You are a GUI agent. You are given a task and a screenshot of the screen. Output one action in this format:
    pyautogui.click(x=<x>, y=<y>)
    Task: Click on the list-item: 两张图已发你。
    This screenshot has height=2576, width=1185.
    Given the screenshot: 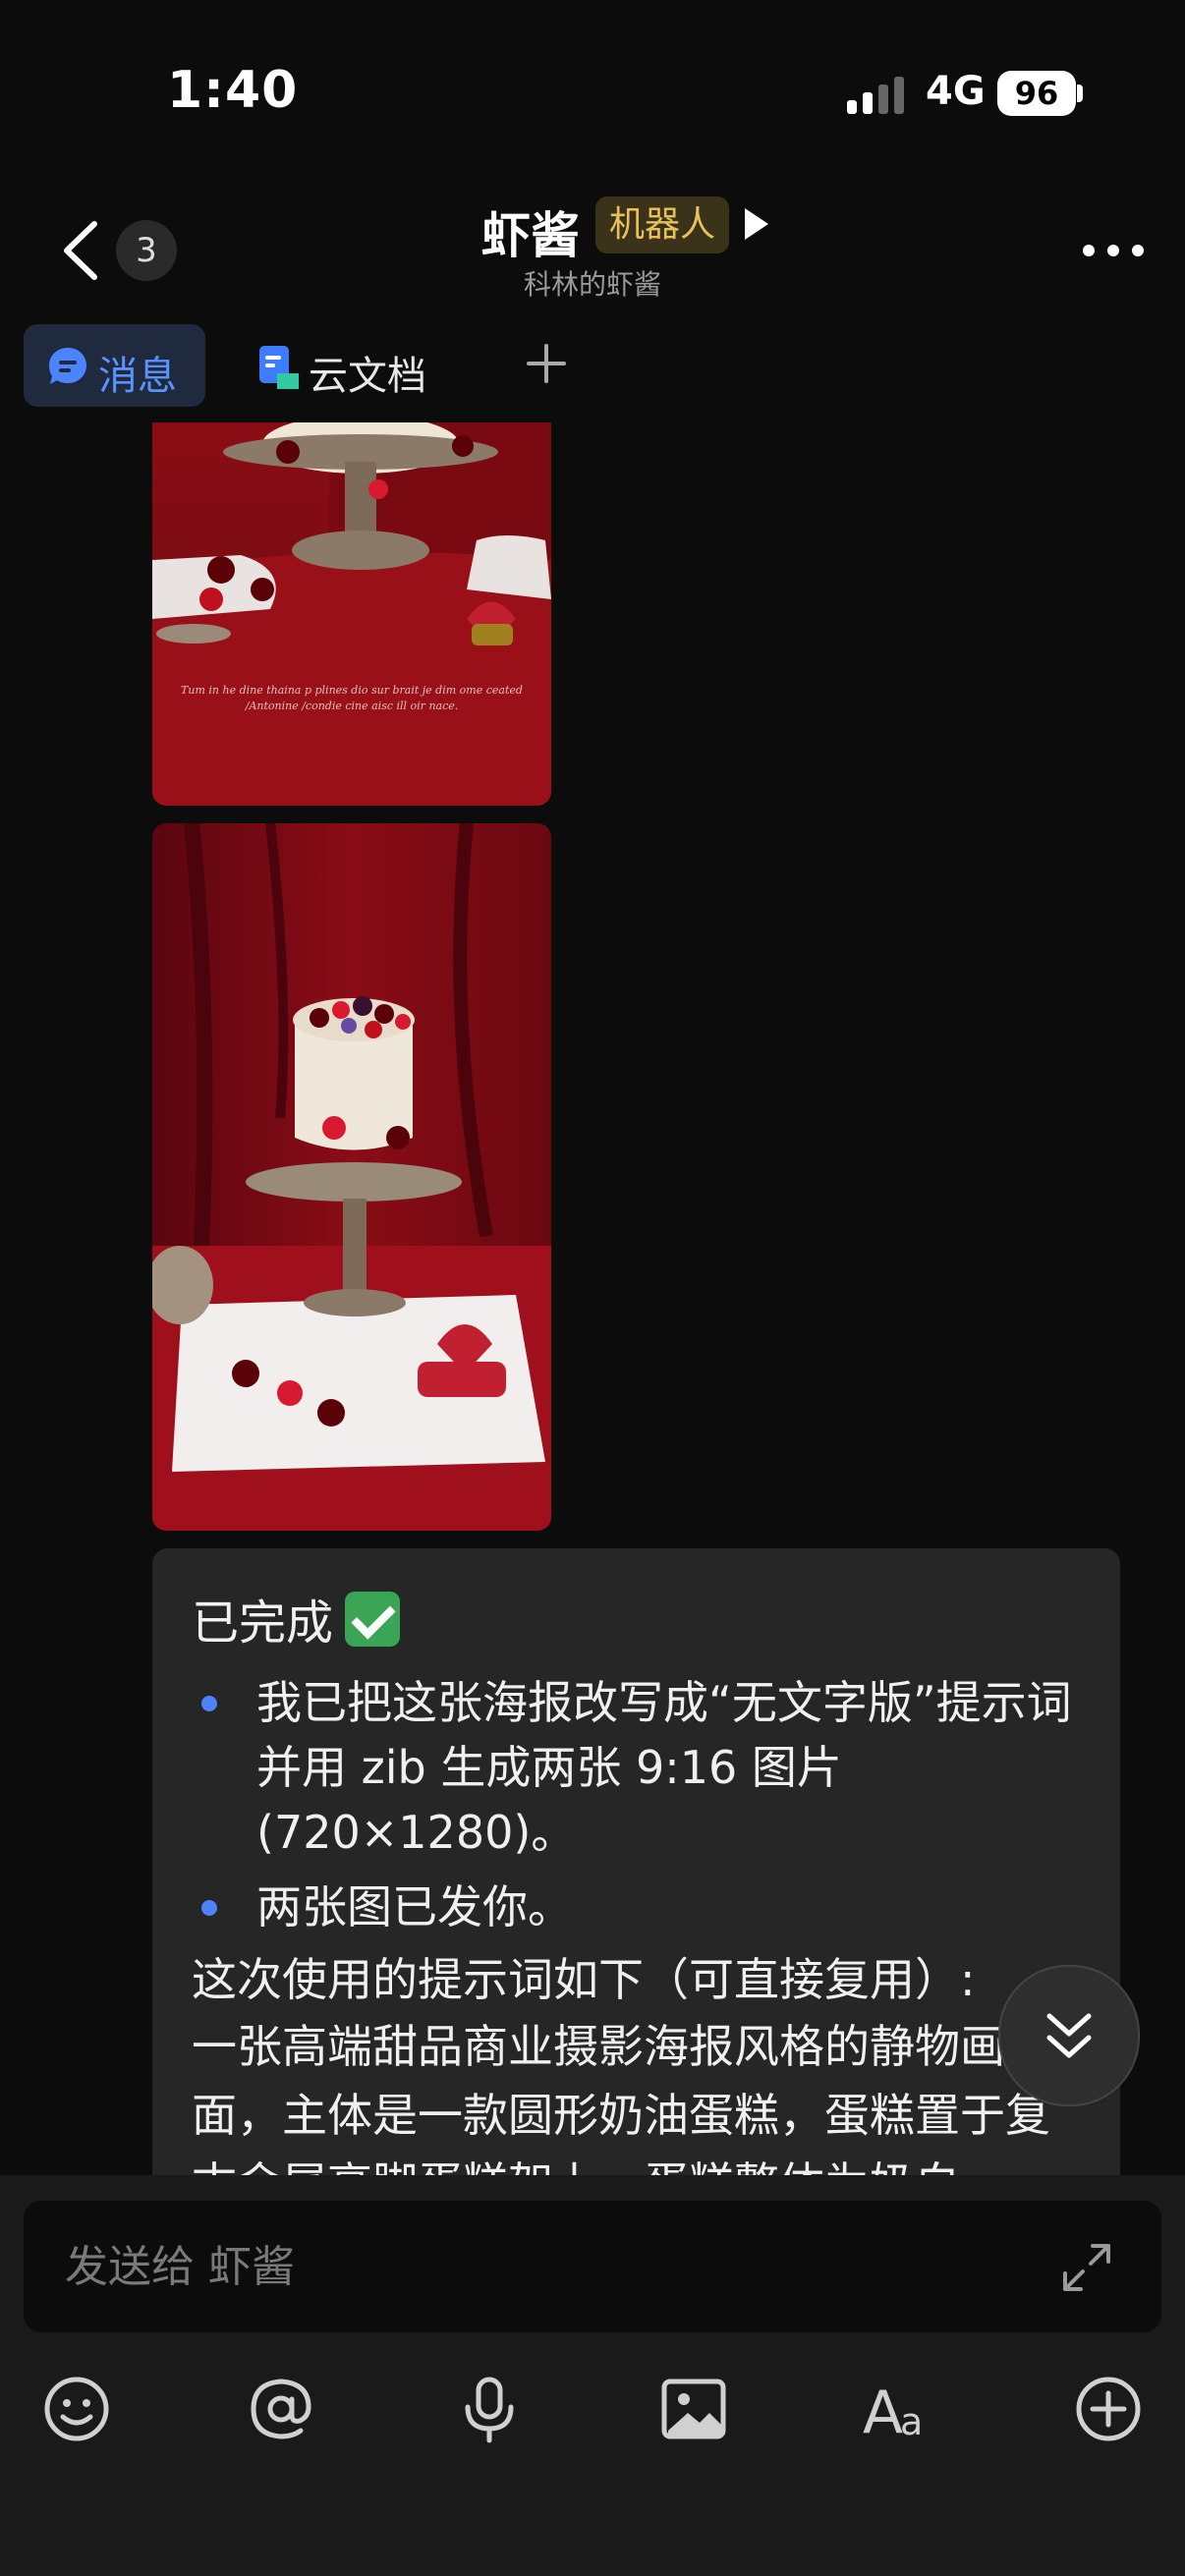 What is the action you would take?
    pyautogui.click(x=637, y=1907)
    